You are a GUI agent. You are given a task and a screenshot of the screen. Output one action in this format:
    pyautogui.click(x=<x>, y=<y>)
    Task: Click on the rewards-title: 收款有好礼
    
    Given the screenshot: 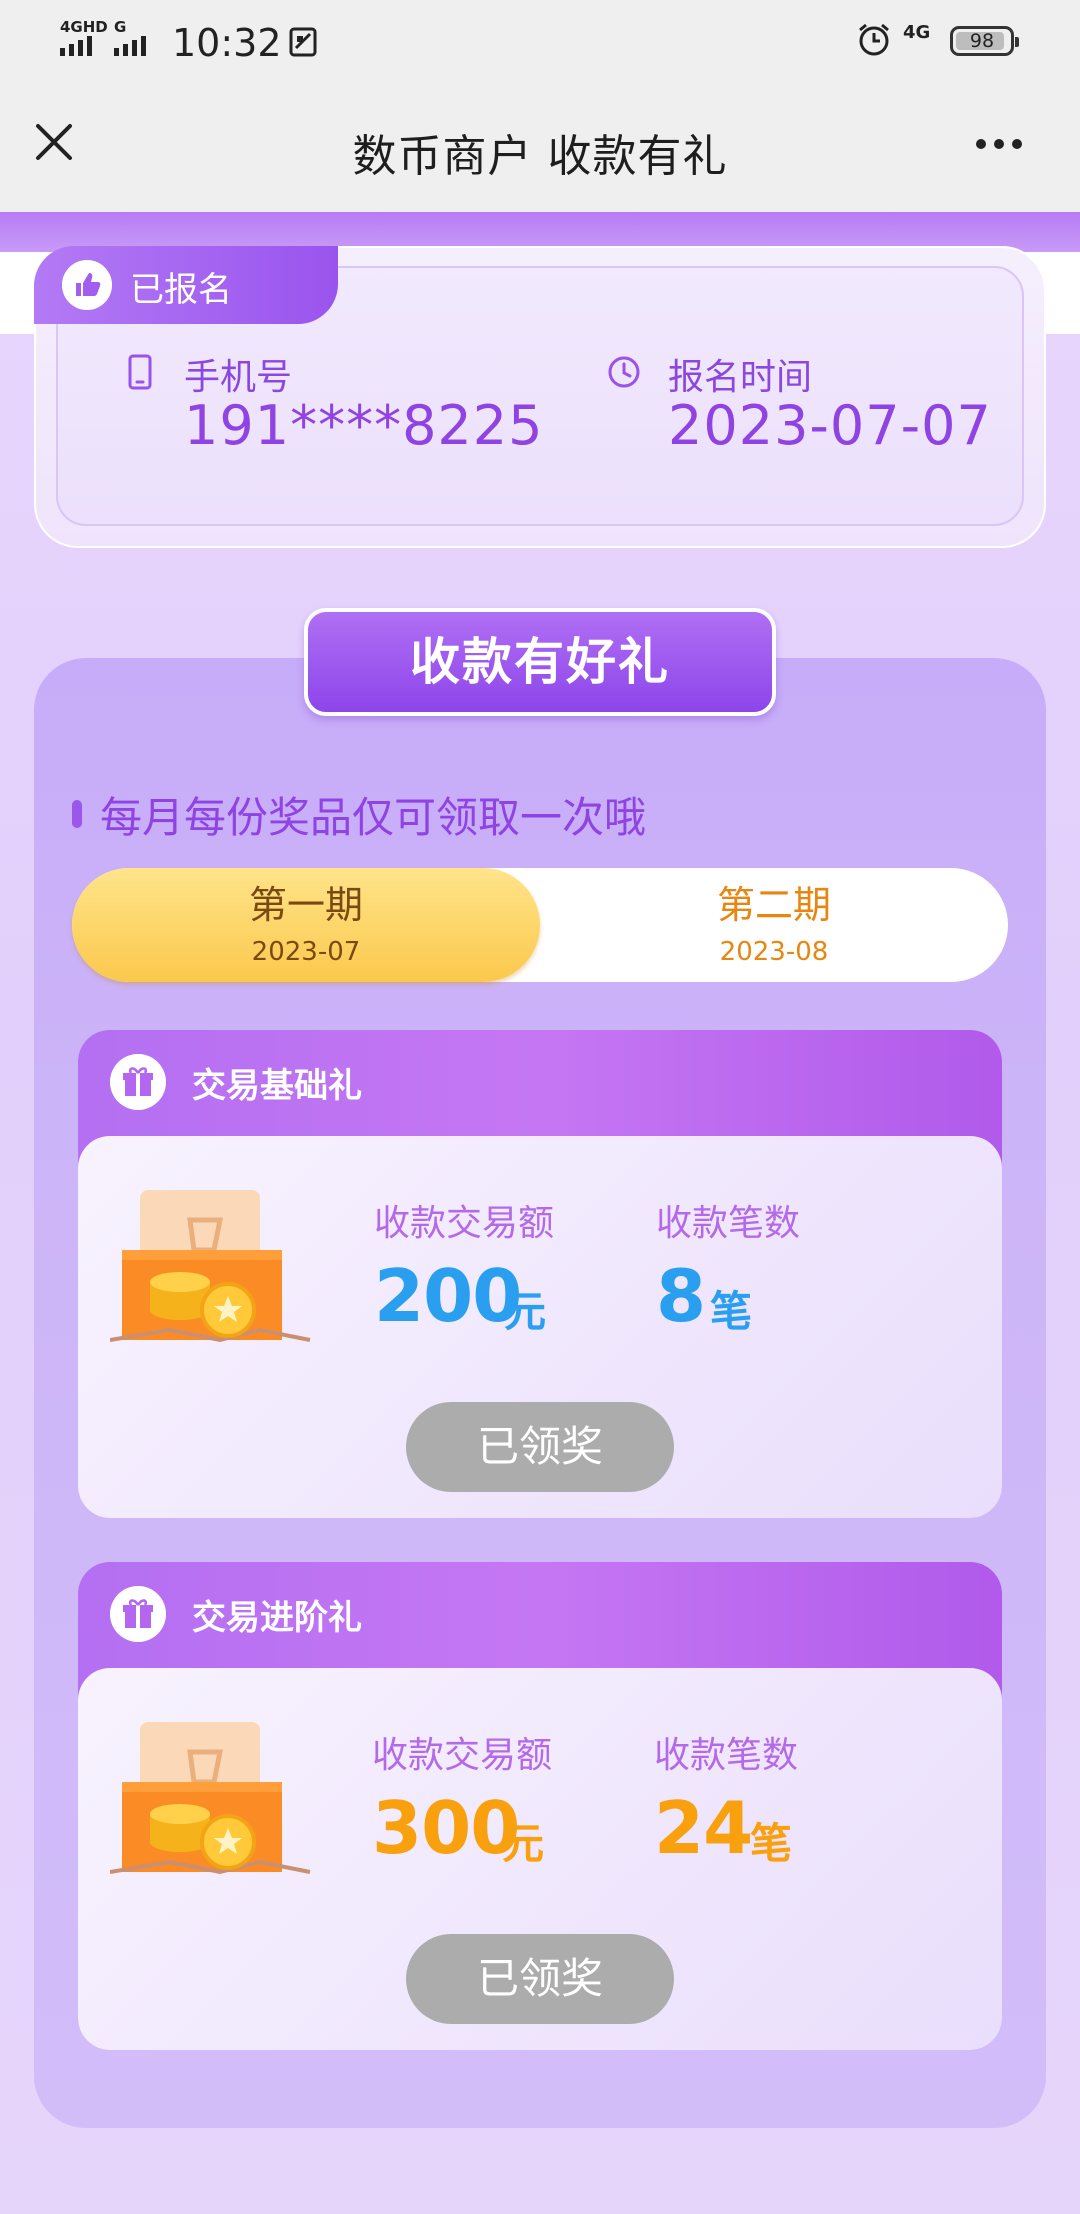 What is the action you would take?
    pyautogui.click(x=540, y=662)
    